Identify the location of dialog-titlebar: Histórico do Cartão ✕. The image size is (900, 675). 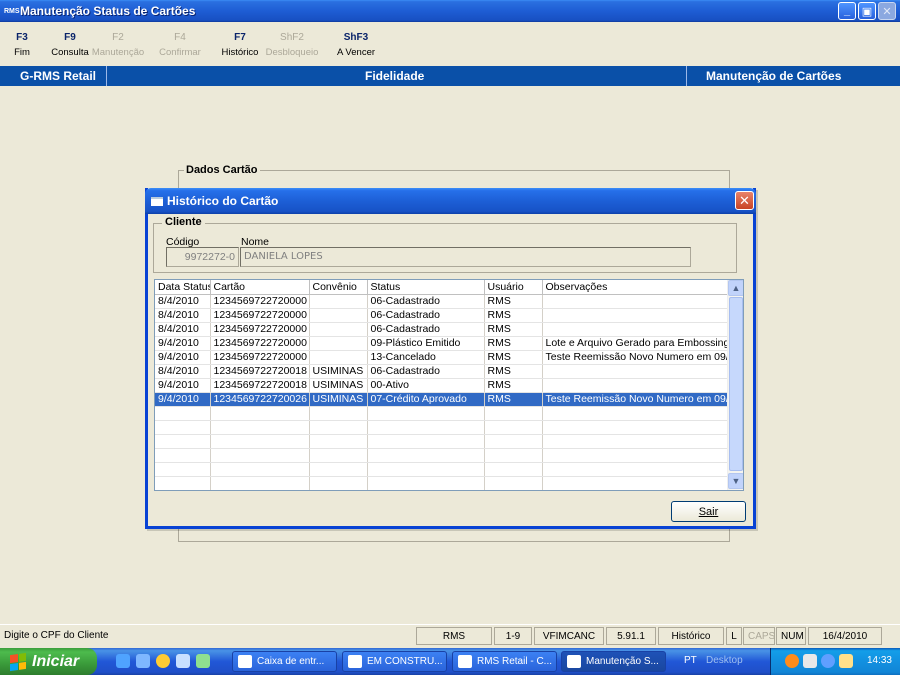
(450, 201).